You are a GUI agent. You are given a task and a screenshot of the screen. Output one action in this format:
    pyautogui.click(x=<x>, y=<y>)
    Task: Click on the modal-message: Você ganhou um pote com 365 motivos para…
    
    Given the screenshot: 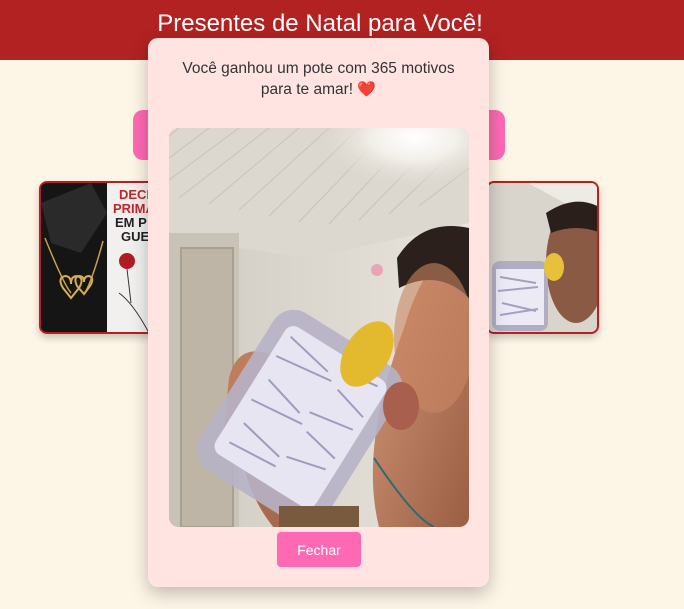 What is the action you would take?
    pyautogui.click(x=318, y=79)
    